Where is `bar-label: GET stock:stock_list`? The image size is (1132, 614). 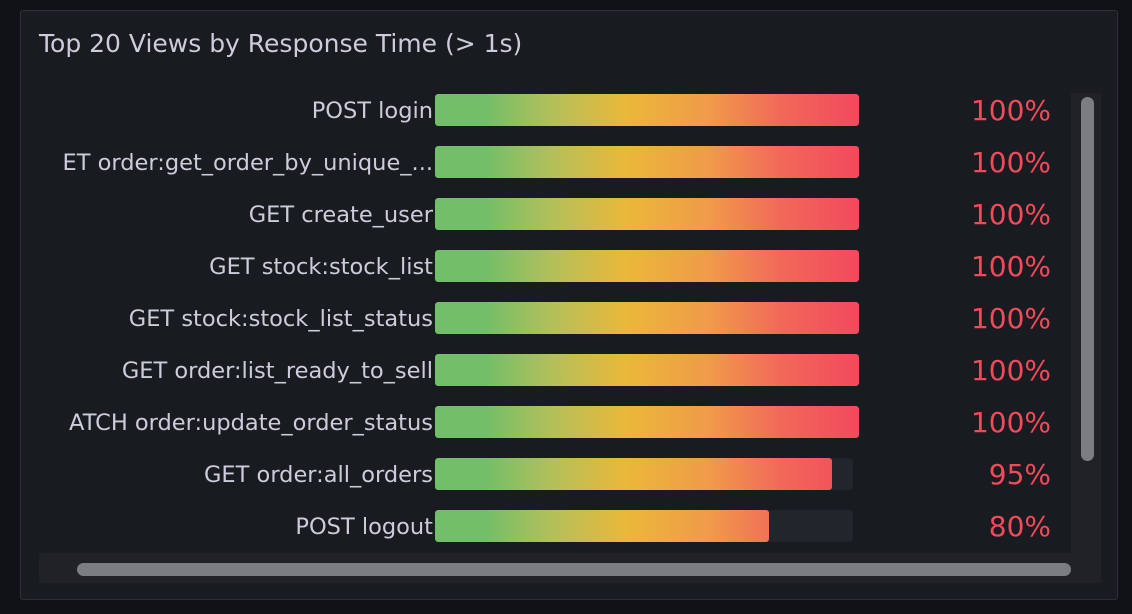
bar-label: GET stock:stock_list is located at coordinates (321, 267).